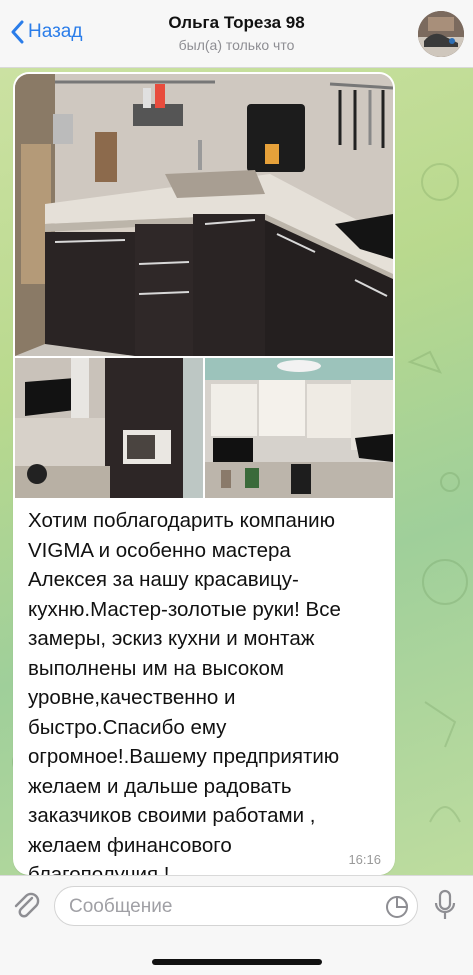  I want to click on kitchen-photo-left, so click(109, 428).